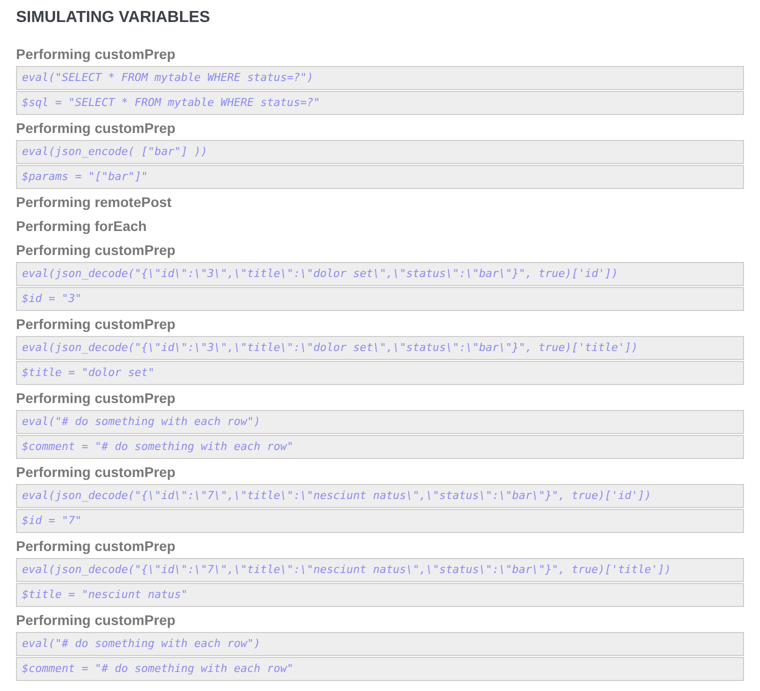 The width and height of the screenshot is (760, 691). Describe the element at coordinates (94, 202) in the screenshot. I see `step-heading: Performing remotePost` at that location.